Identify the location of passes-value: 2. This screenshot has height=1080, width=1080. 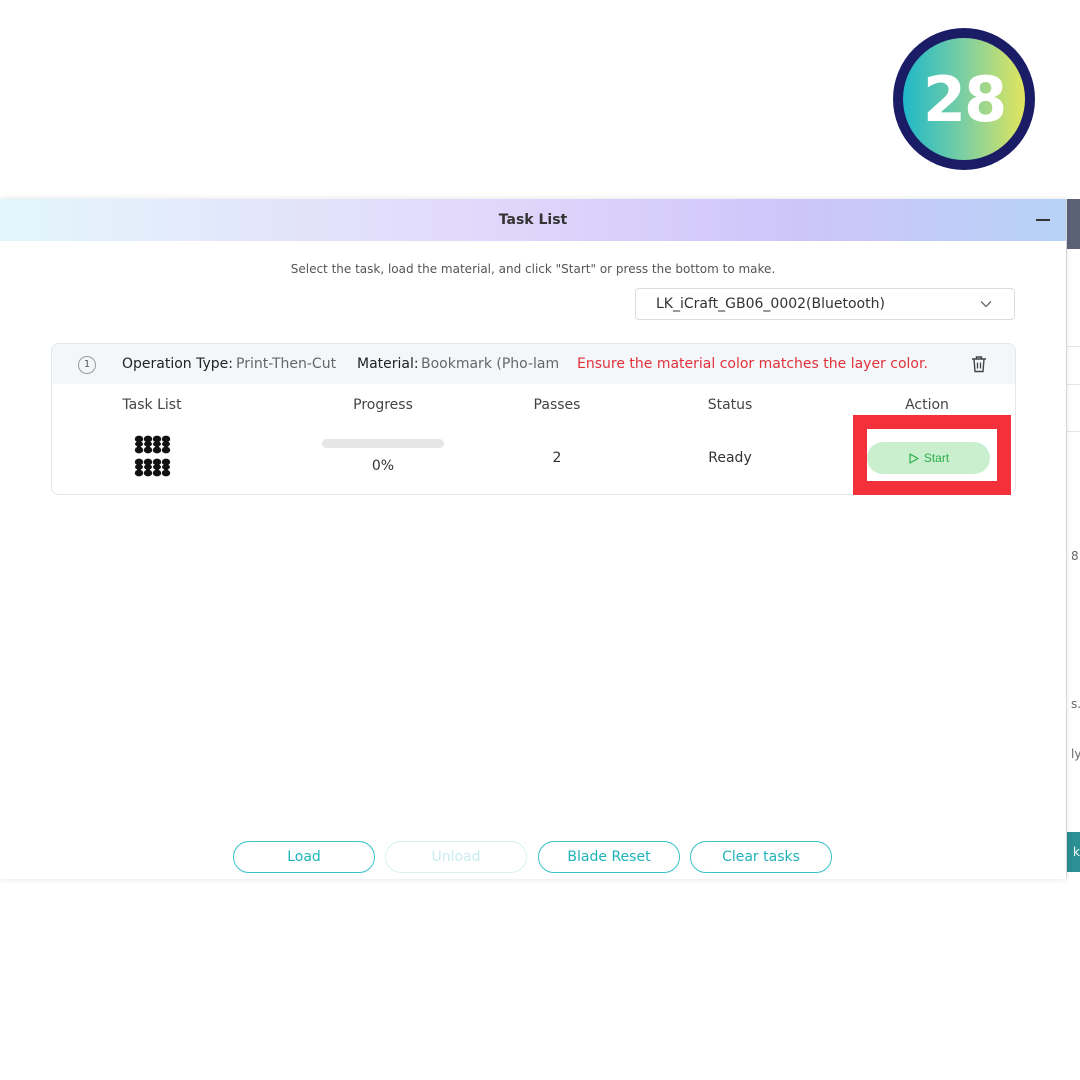
(557, 458).